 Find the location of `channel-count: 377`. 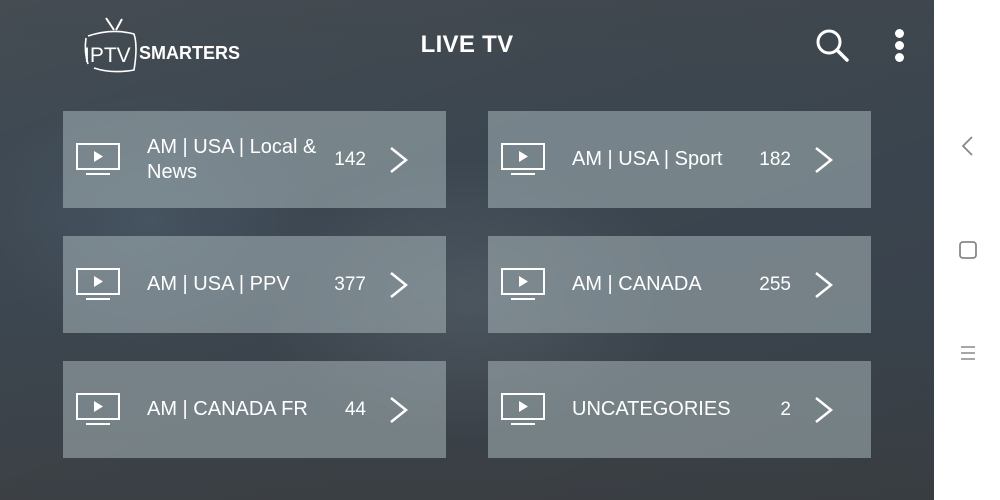

channel-count: 377 is located at coordinates (350, 284).